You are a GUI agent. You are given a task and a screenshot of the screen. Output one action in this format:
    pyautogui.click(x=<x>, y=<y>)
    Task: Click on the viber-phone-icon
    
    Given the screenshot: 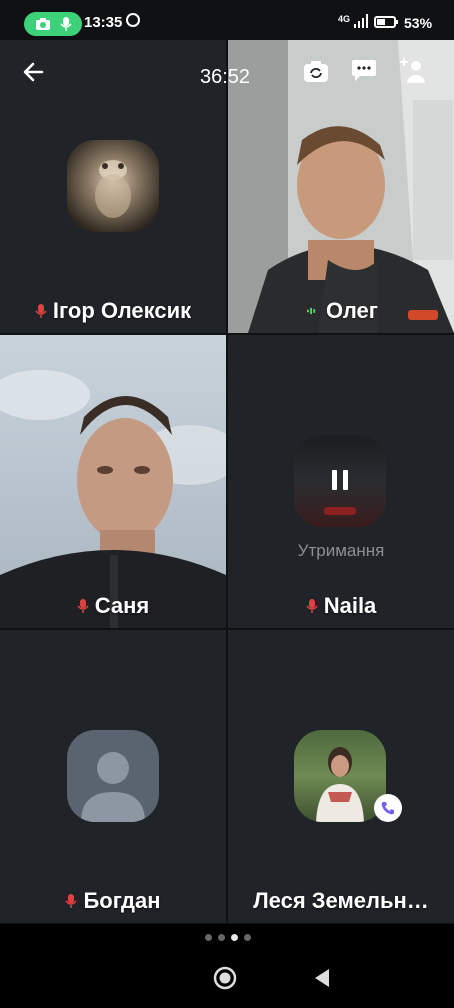 What is the action you would take?
    pyautogui.click(x=387, y=808)
    